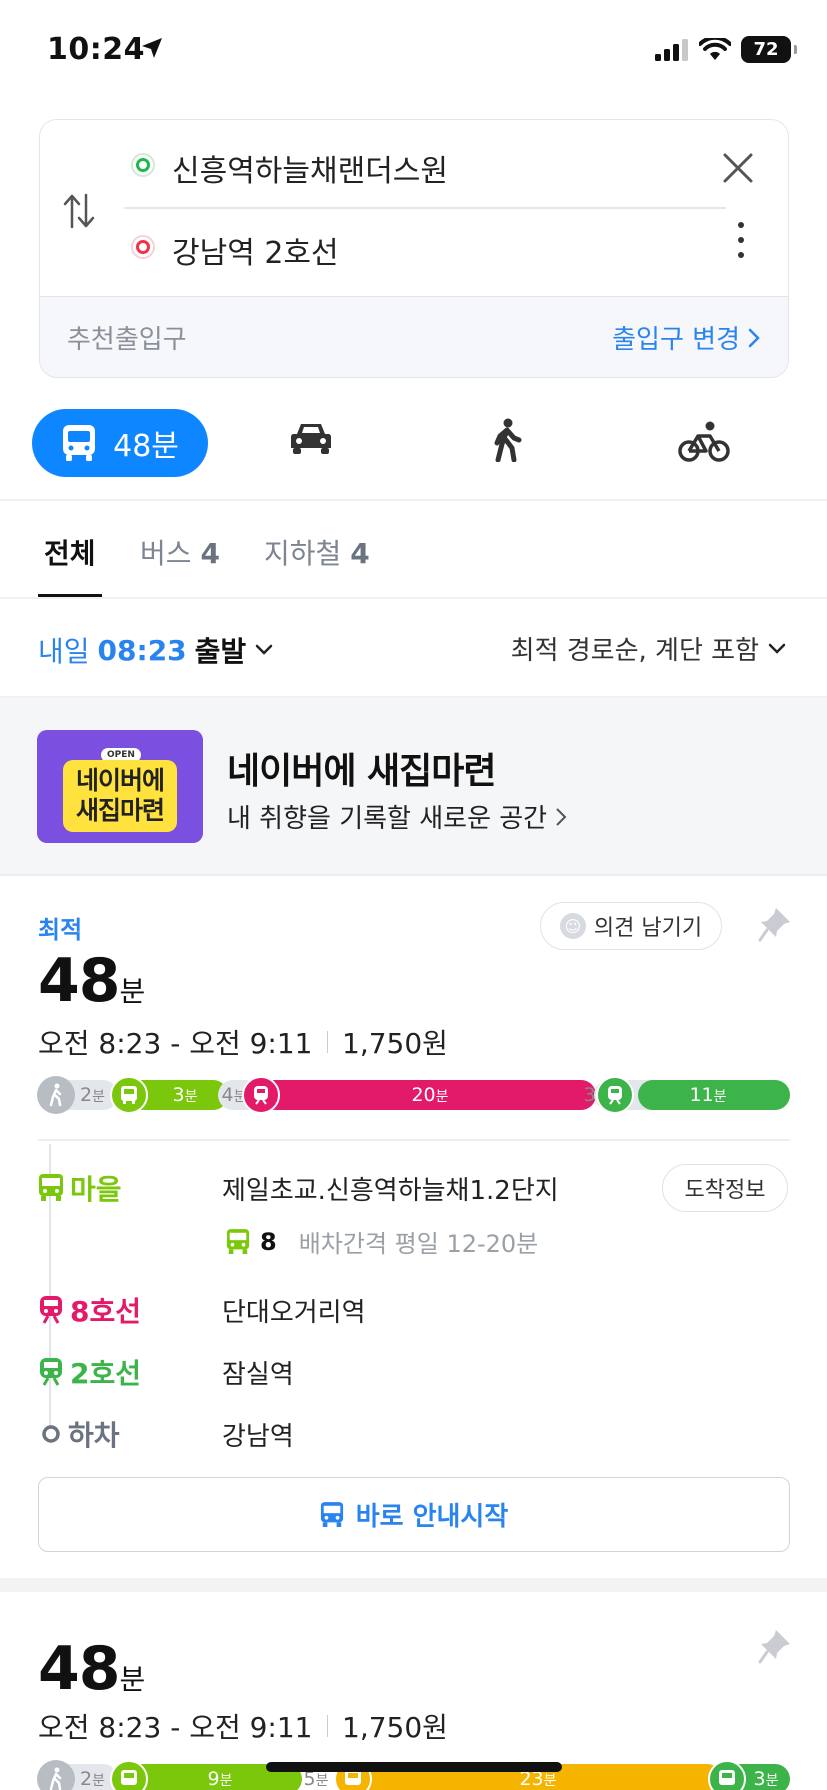 This screenshot has width=827, height=1790. I want to click on mode-bike-tab, so click(704, 443).